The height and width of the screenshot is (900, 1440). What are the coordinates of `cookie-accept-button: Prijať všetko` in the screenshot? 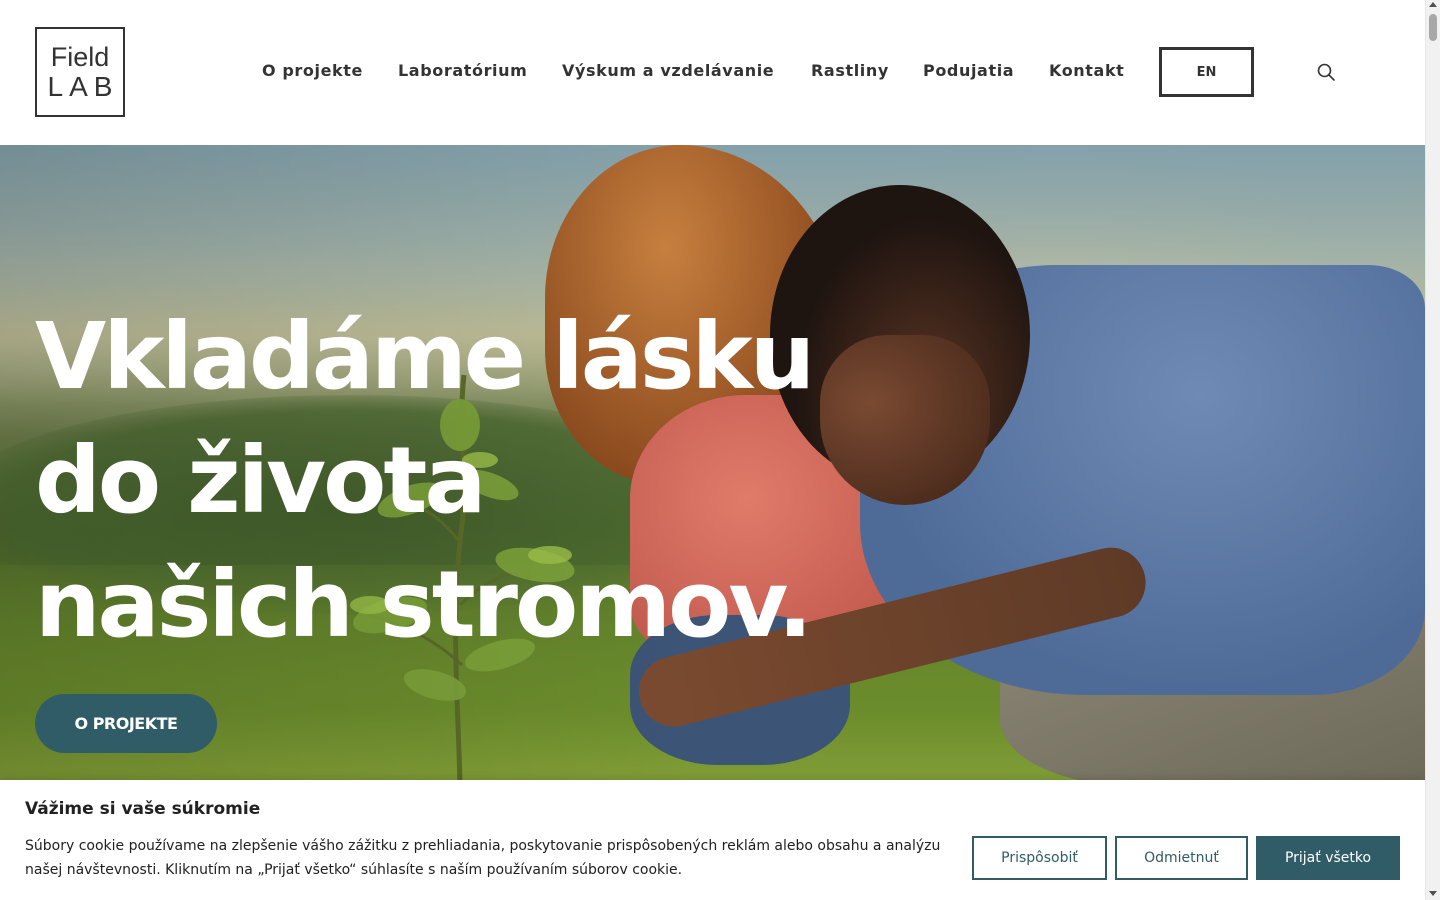 It's located at (1328, 858).